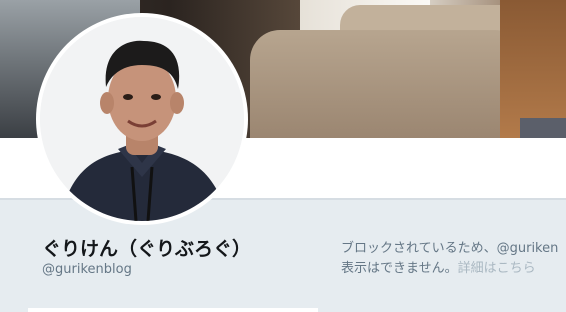 The width and height of the screenshot is (566, 312). Describe the element at coordinates (146, 247) in the screenshot. I see `profile-display-name: ぐりけん（ぐりぶろぐ）` at that location.